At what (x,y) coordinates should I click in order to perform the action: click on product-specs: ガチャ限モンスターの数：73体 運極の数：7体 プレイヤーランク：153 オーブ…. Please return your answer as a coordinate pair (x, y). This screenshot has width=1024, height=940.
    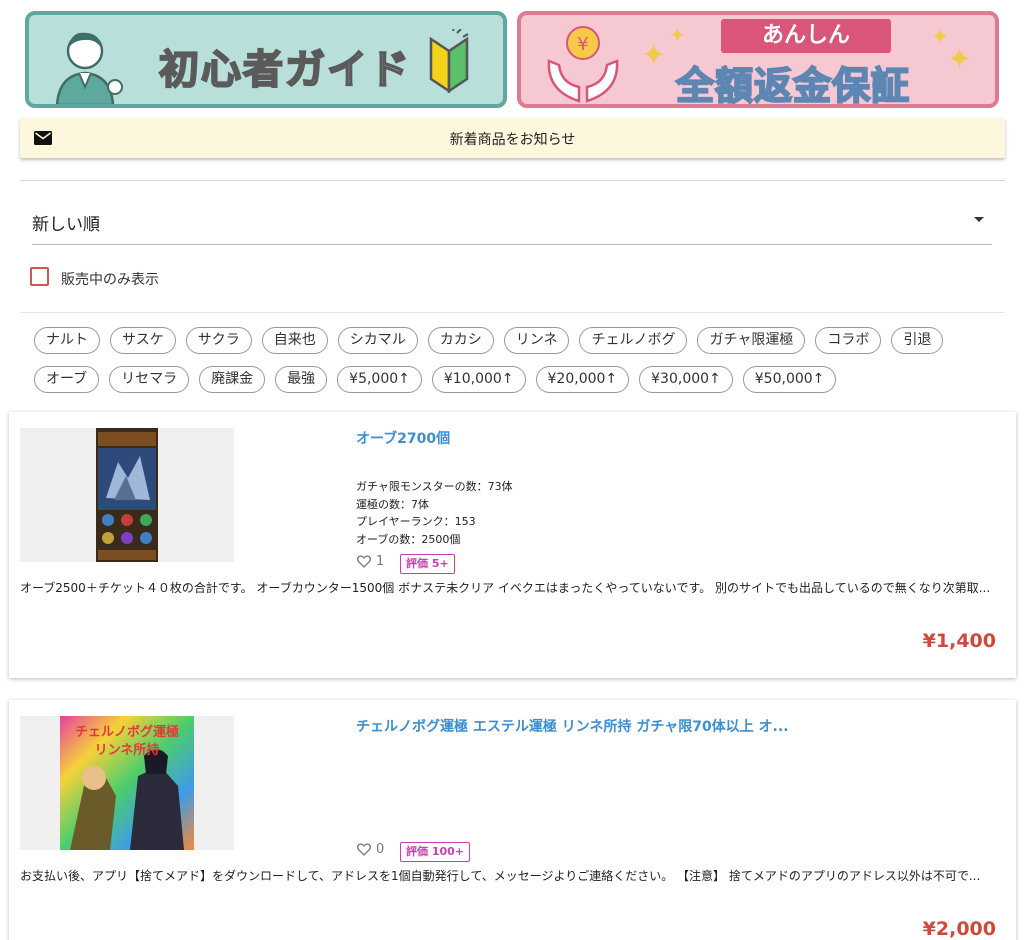
    Looking at the image, I should click on (434, 513).